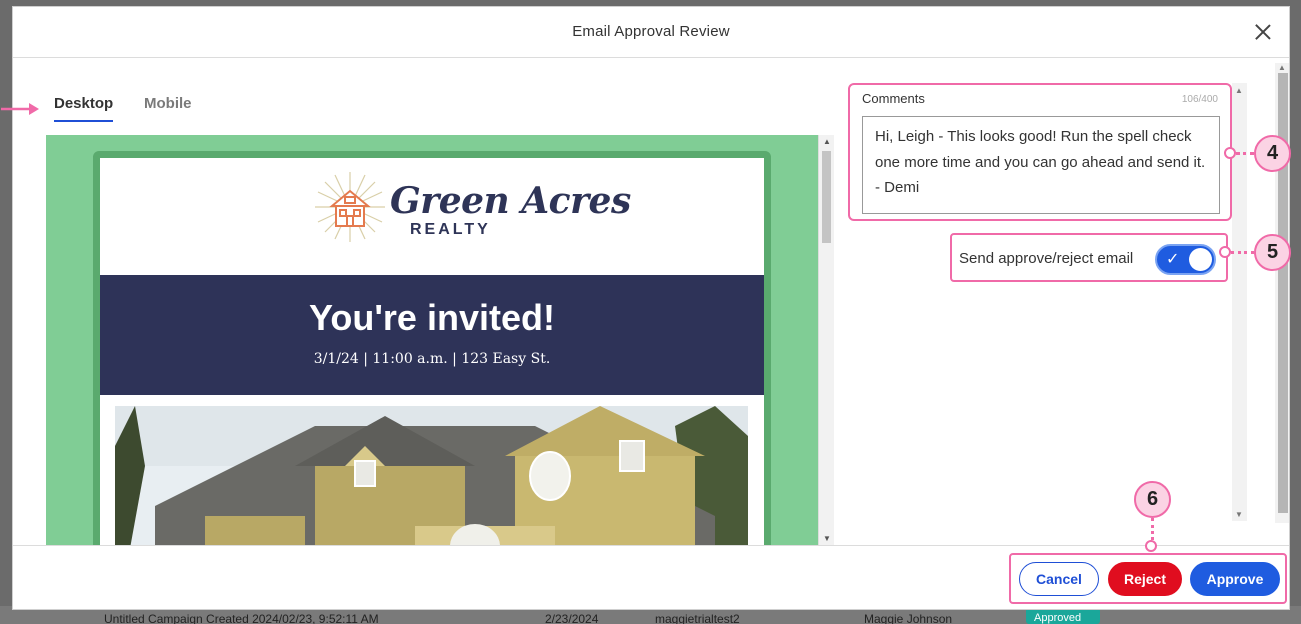 The width and height of the screenshot is (1301, 624). I want to click on dialog-header: Email Approval Review, so click(651, 32).